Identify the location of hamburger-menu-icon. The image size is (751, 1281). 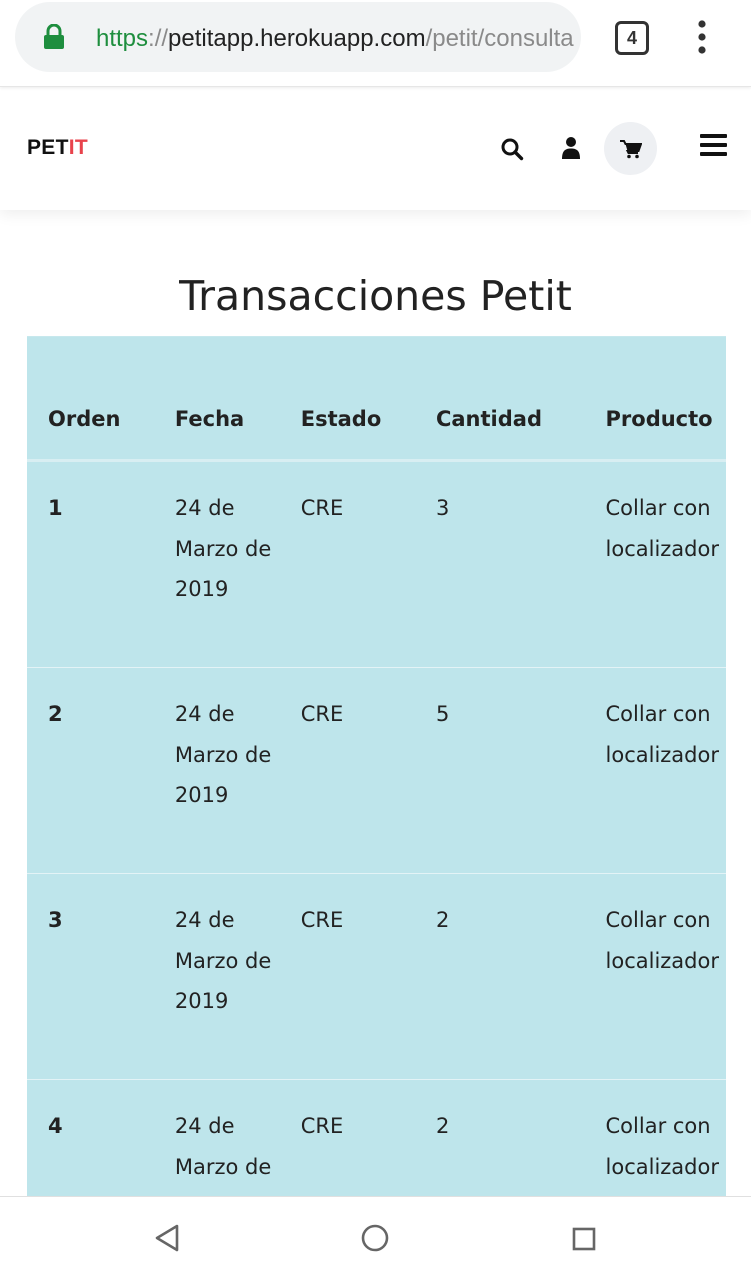
(713, 145).